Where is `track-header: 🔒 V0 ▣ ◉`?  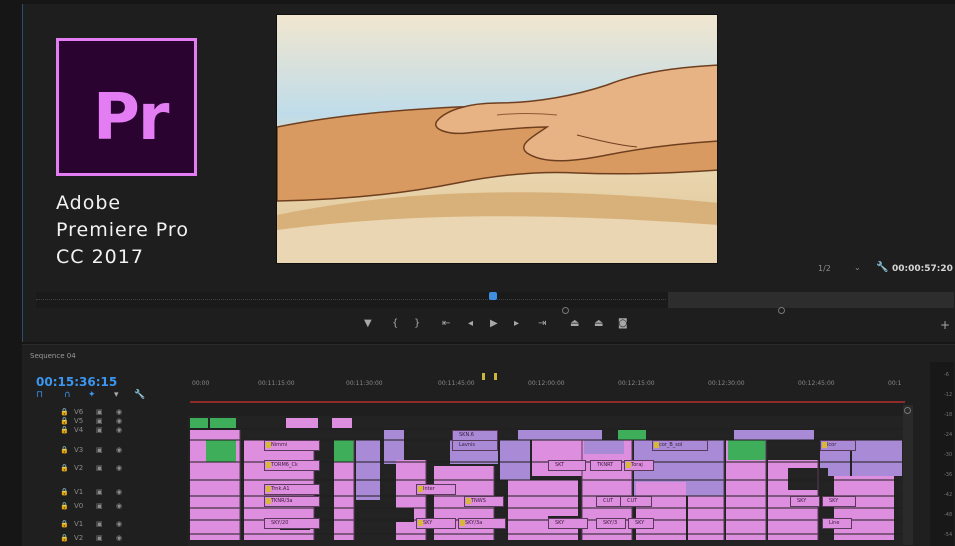
track-header: 🔒 V0 ▣ ◉ is located at coordinates (96, 507).